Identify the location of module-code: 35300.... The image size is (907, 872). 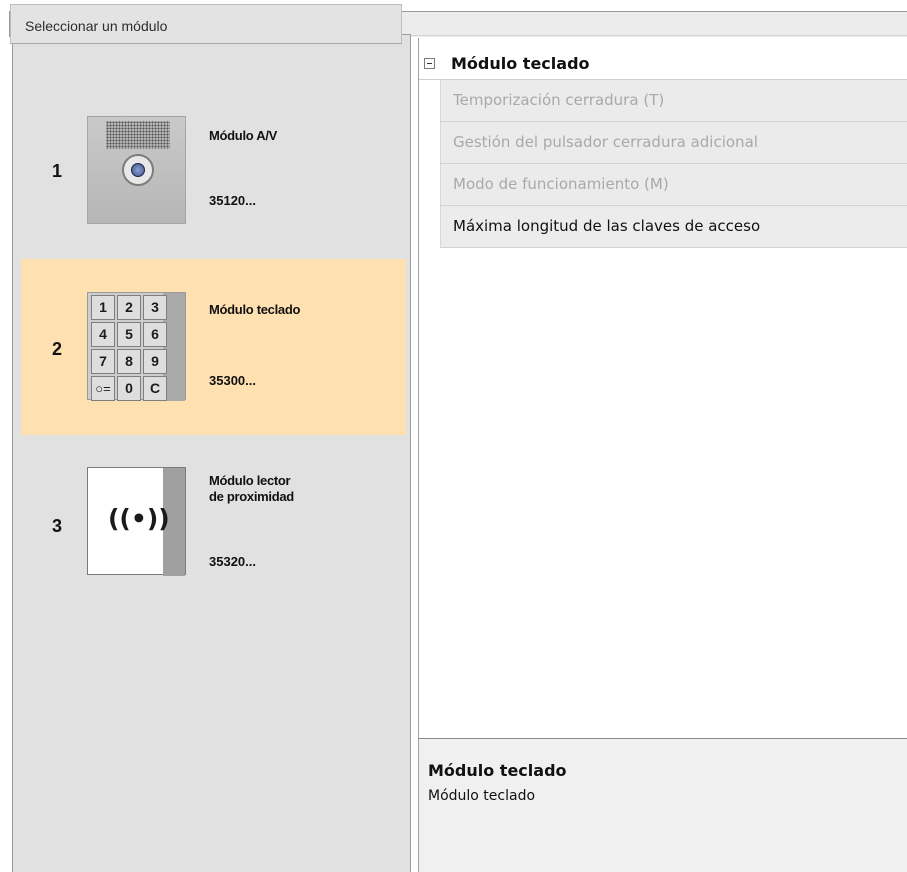
(232, 380).